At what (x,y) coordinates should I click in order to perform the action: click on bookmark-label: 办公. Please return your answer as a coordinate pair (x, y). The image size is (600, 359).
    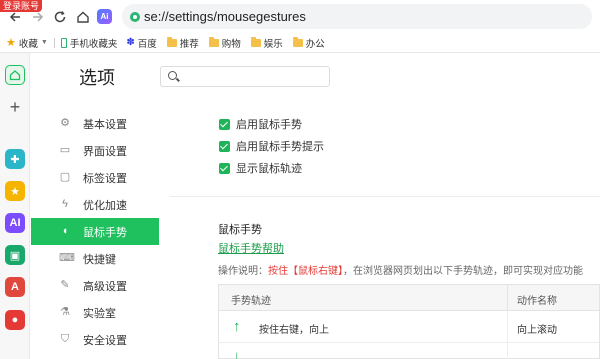
    Looking at the image, I should click on (315, 44).